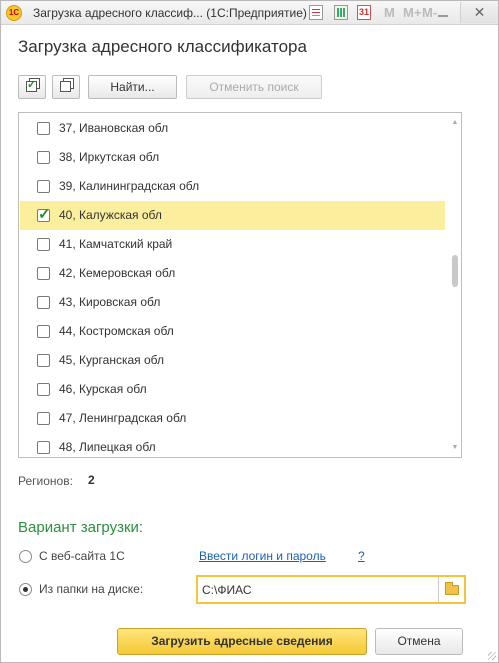  I want to click on browse-folder-button, so click(451, 589).